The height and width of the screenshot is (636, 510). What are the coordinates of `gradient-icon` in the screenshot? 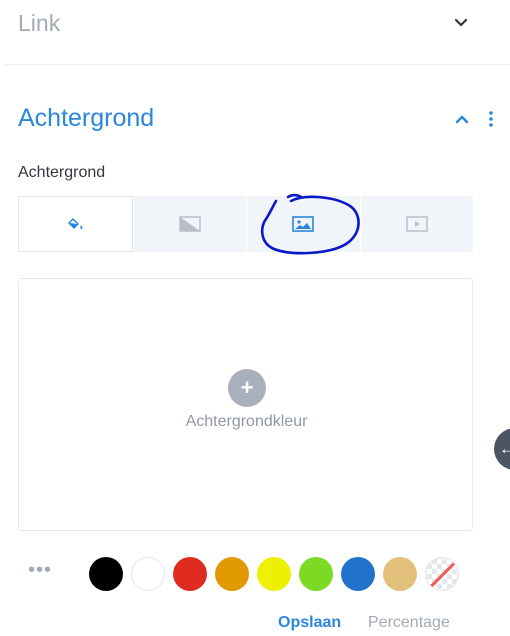 It's located at (190, 224).